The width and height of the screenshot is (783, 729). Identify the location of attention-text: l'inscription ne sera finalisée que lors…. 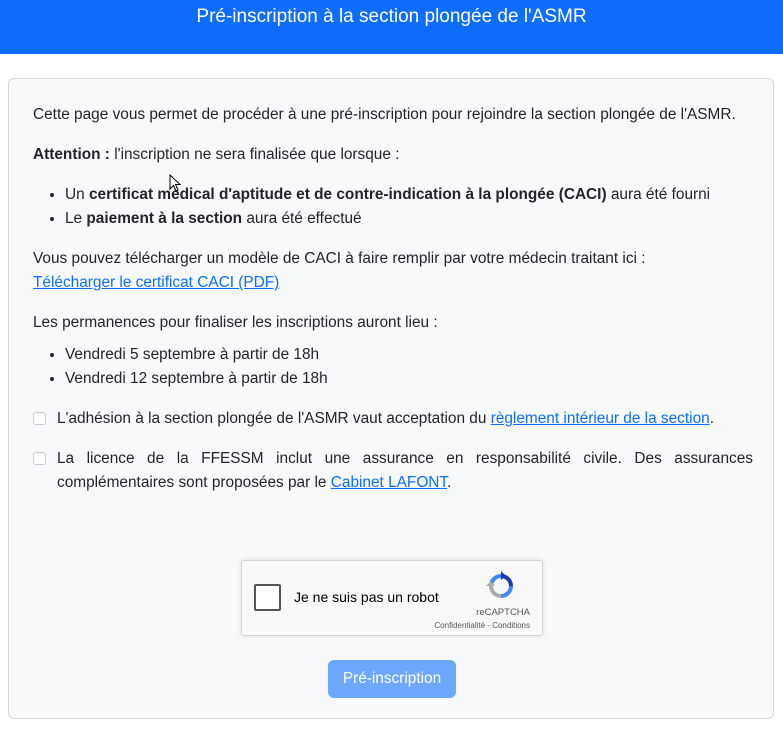
(257, 154).